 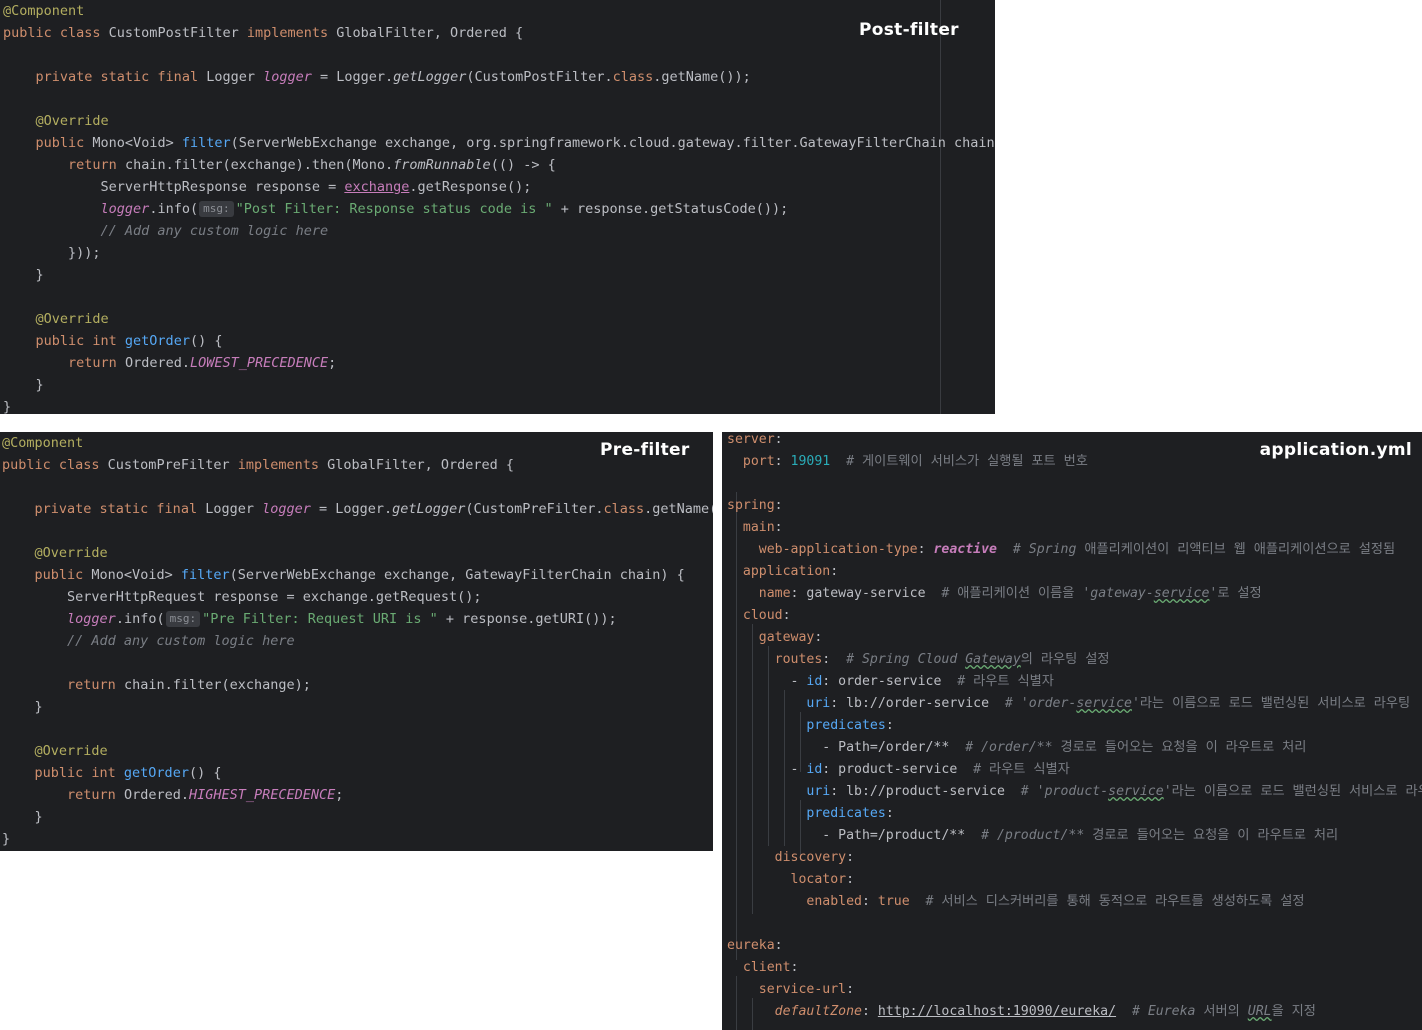 What do you see at coordinates (189, 685) in the screenshot?
I see `code-line: return chain.filter(exchange);` at bounding box center [189, 685].